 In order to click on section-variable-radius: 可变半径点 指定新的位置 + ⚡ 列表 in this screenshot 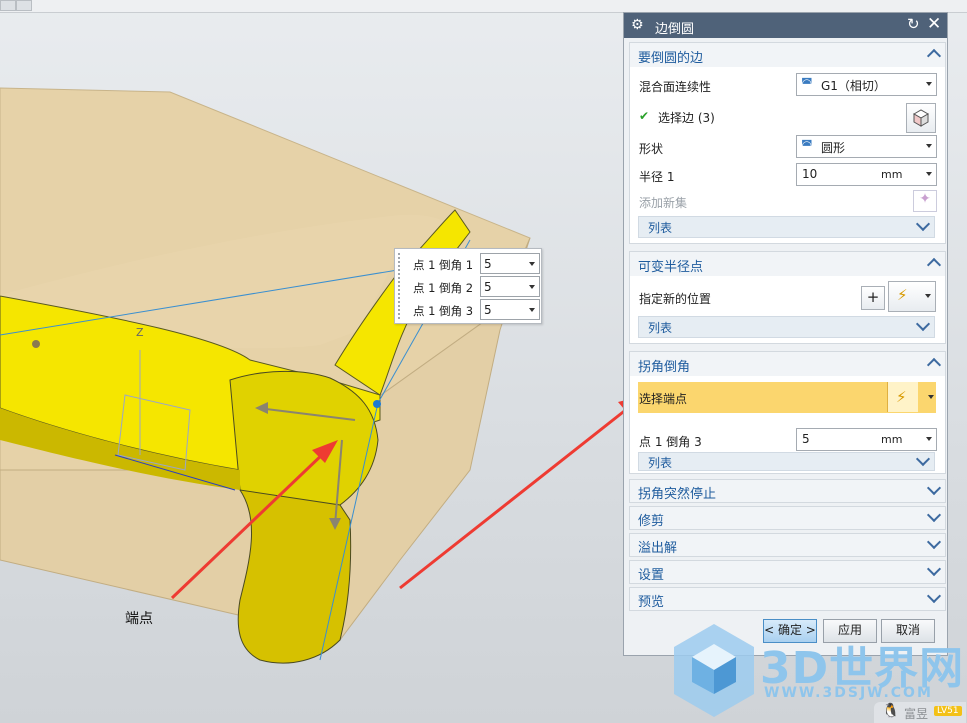, I will do `click(787, 297)`.